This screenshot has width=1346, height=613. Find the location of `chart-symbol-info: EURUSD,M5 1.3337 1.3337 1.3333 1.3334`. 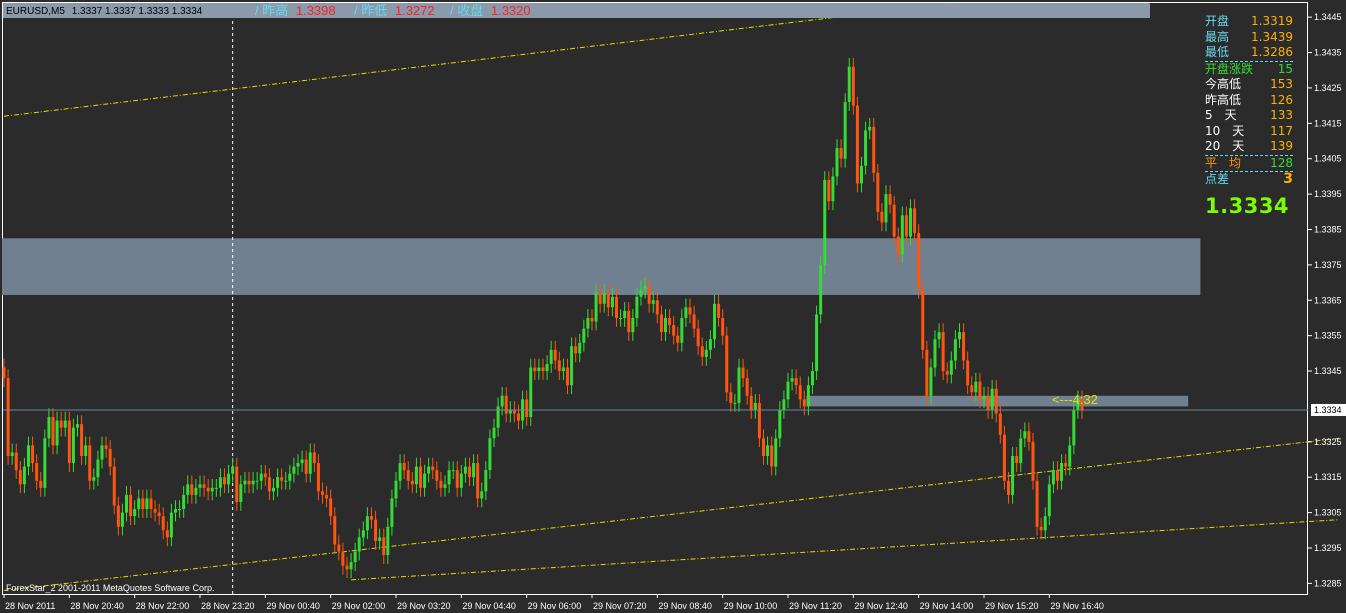

chart-symbol-info: EURUSD,M5 1.3337 1.3337 1.3333 1.3334 is located at coordinates (104, 11).